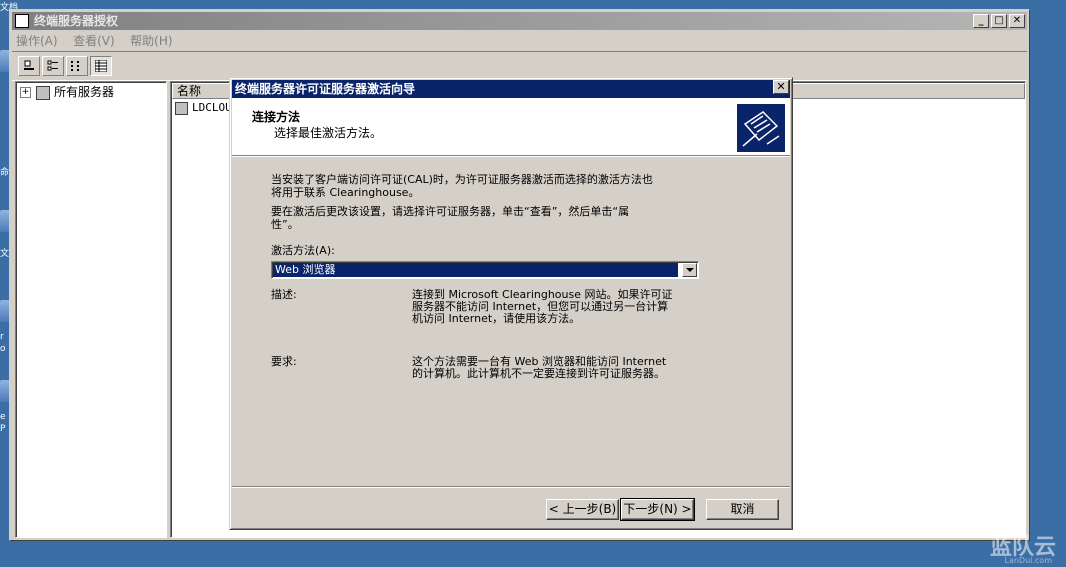  I want to click on server-icon, so click(181, 108).